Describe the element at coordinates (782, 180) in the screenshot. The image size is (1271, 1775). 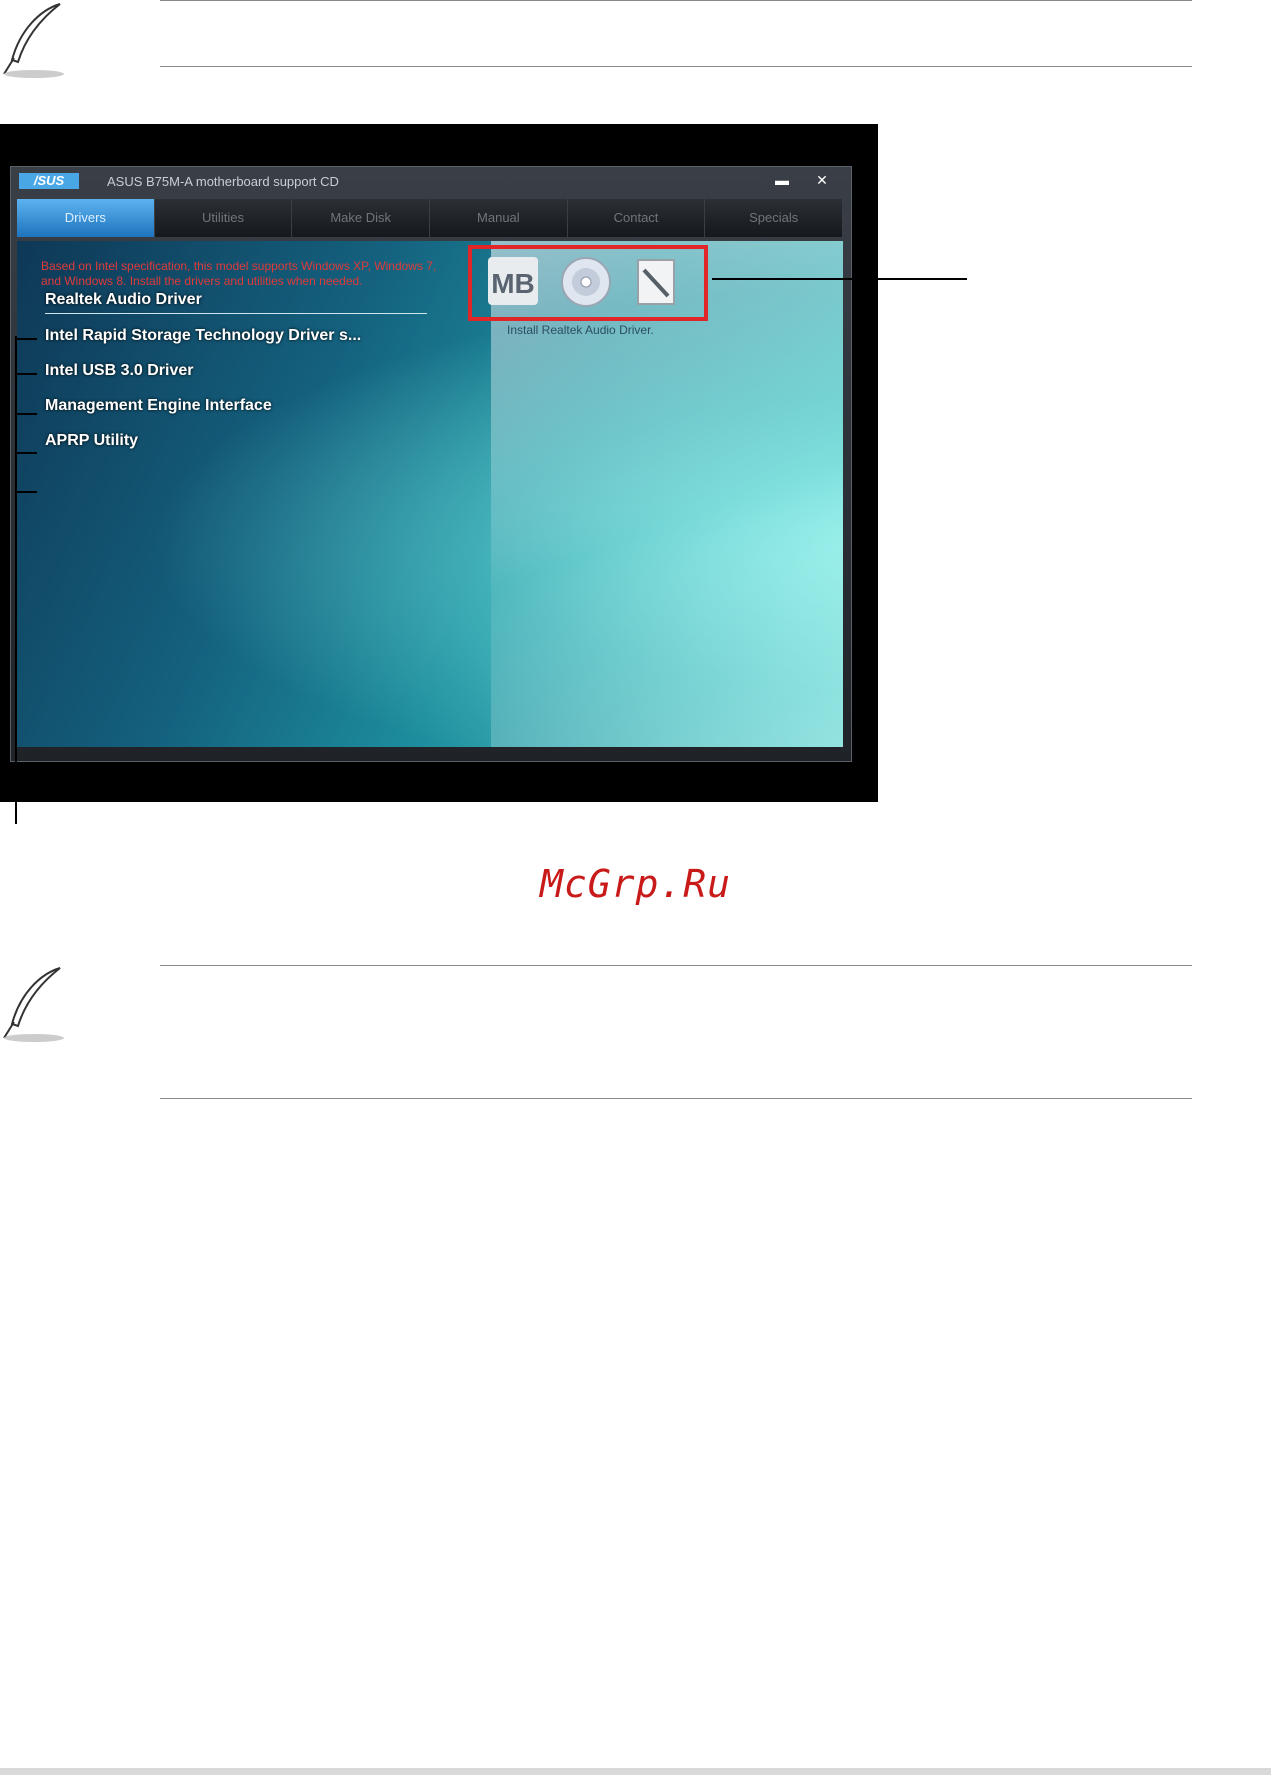
I see `minimize-icon: ▬` at that location.